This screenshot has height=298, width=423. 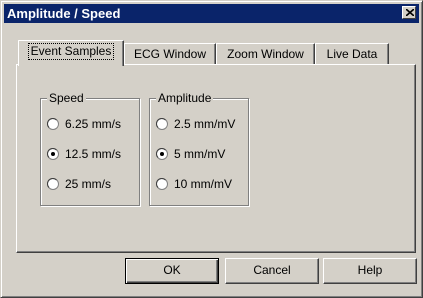 What do you see at coordinates (64, 13) in the screenshot?
I see `window-title: Amplitude / Speed` at bounding box center [64, 13].